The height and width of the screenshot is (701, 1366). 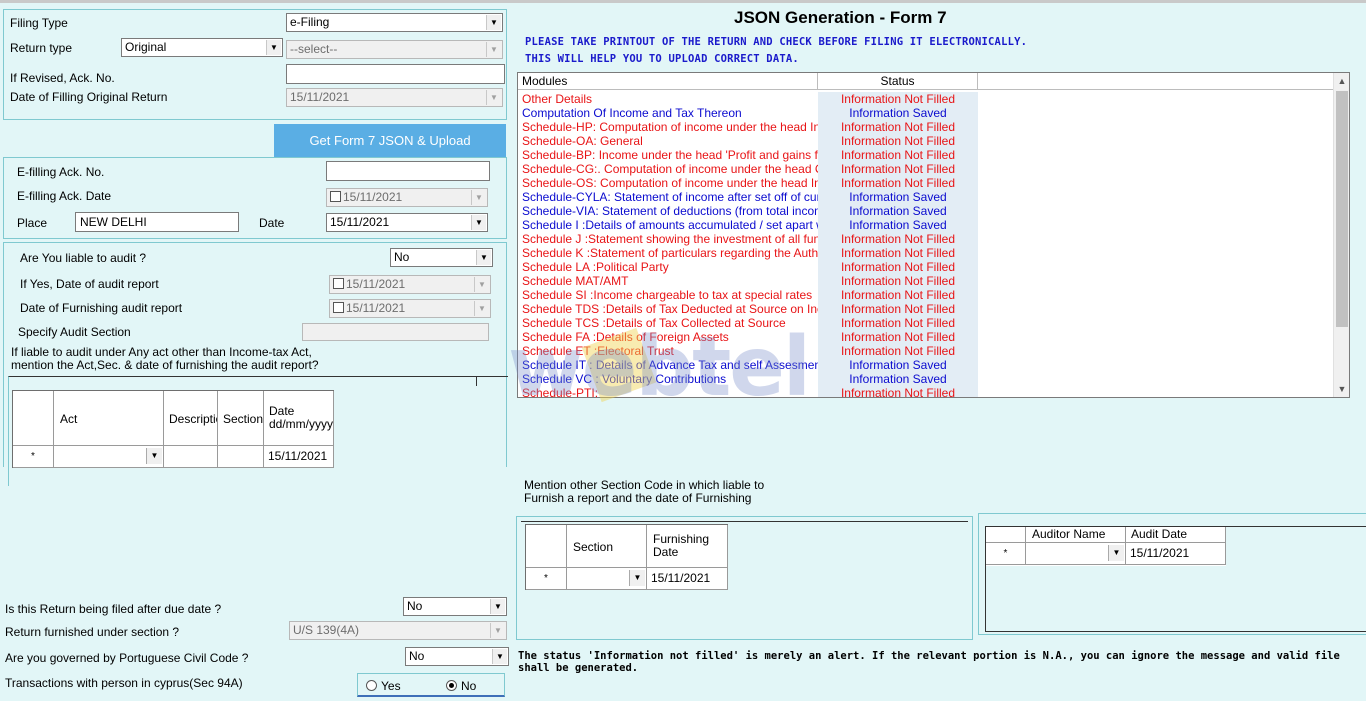 I want to click on due-date-value: No, so click(x=415, y=606).